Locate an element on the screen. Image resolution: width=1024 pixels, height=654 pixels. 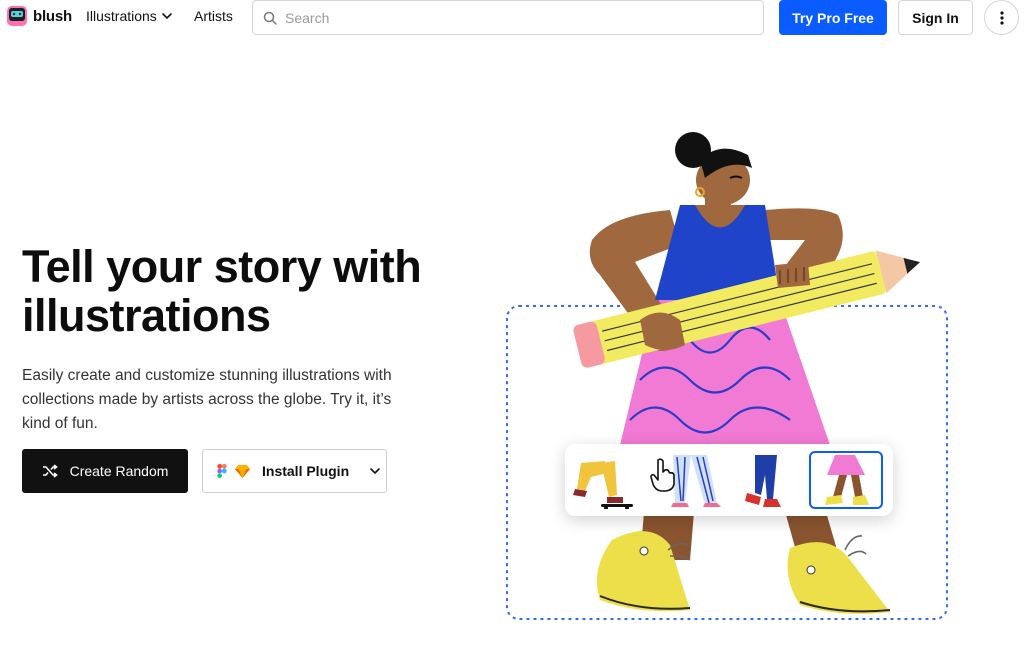
leg-option-4-image is located at coordinates (847, 480).